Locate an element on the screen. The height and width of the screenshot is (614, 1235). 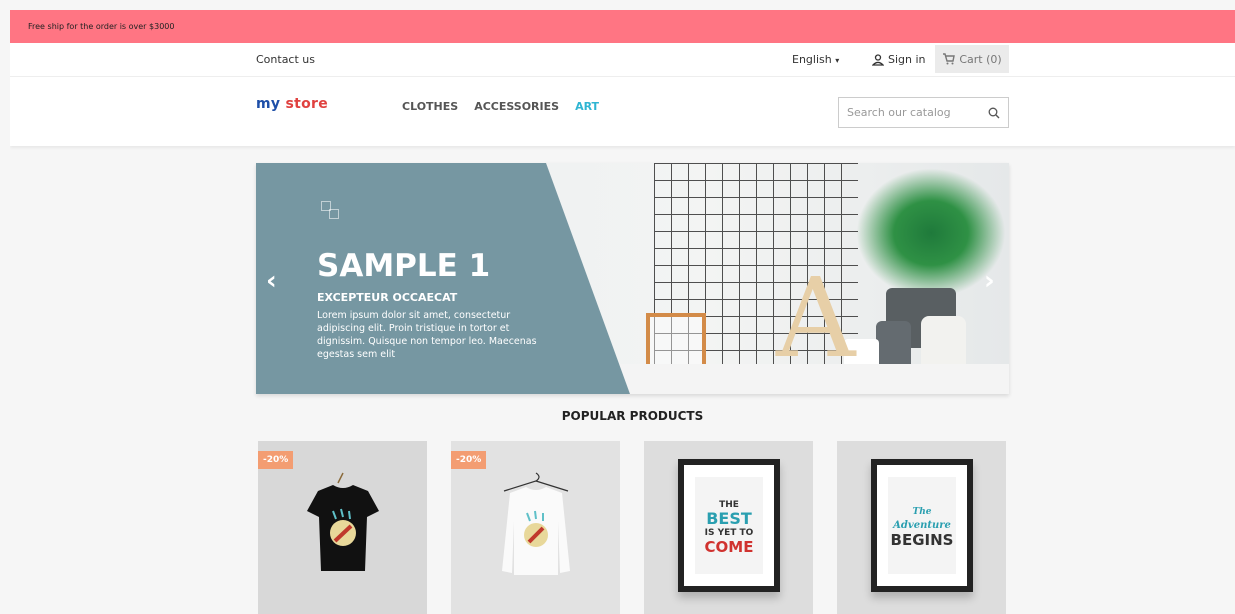
signin-link: Sign in is located at coordinates (899, 59).